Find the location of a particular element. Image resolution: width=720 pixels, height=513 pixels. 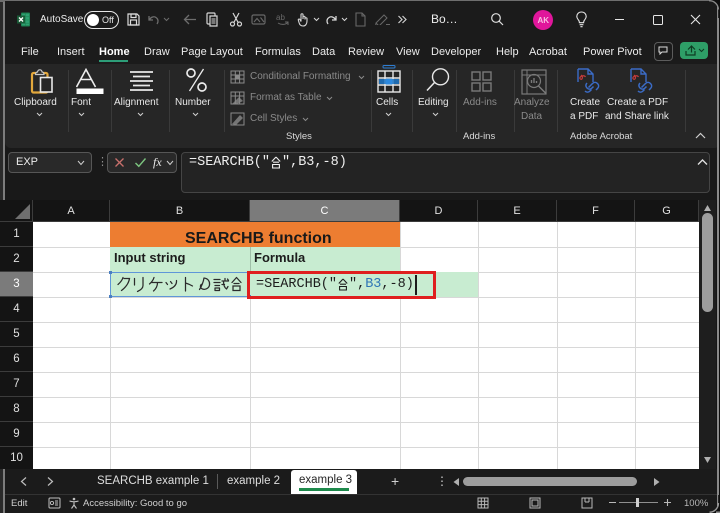

svg-text: ab is located at coordinates (280, 17).